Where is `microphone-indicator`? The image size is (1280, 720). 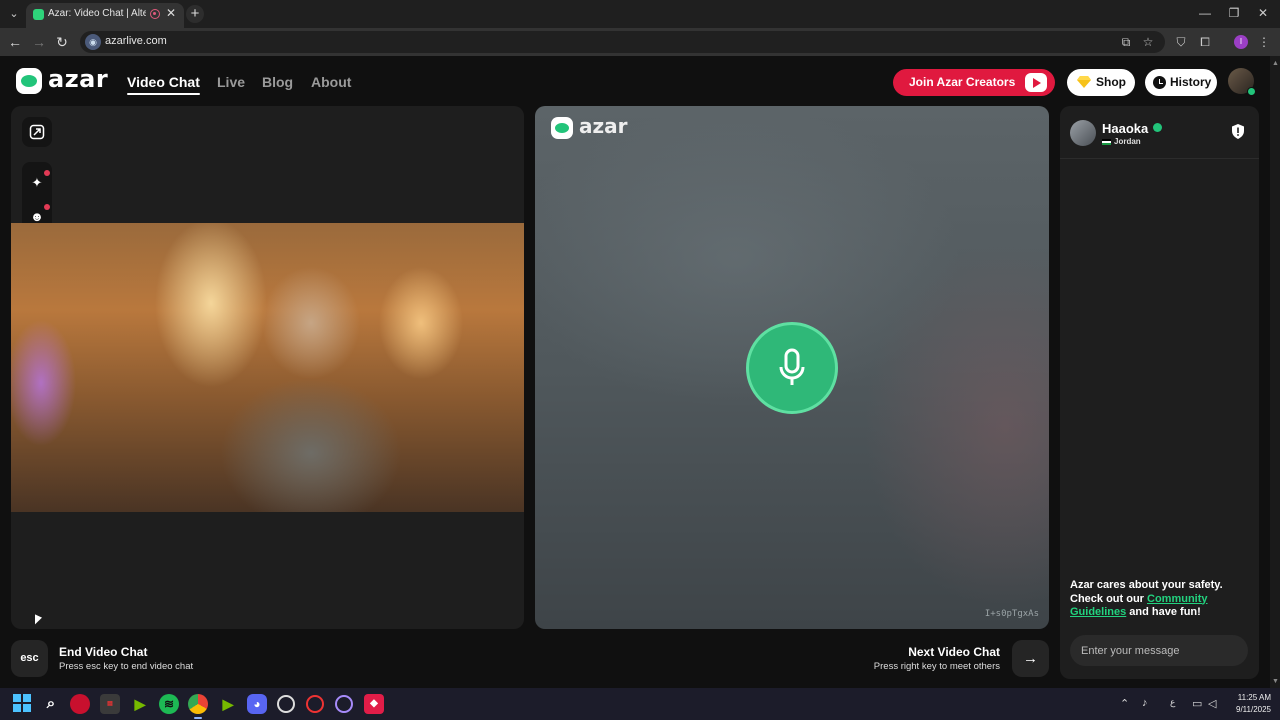
microphone-indicator is located at coordinates (792, 368).